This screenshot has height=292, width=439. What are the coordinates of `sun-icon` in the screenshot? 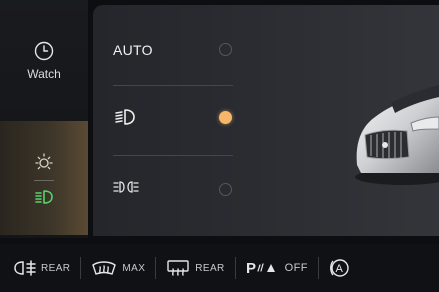 It's located at (44, 162).